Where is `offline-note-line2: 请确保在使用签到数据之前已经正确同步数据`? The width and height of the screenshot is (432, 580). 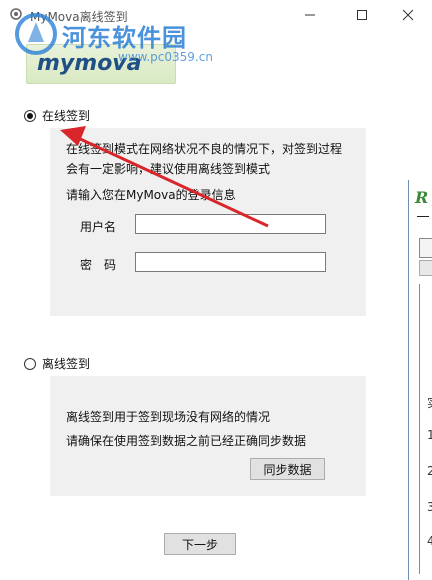 offline-note-line2: 请确保在使用签到数据之前已经正确同步数据 is located at coordinates (186, 441).